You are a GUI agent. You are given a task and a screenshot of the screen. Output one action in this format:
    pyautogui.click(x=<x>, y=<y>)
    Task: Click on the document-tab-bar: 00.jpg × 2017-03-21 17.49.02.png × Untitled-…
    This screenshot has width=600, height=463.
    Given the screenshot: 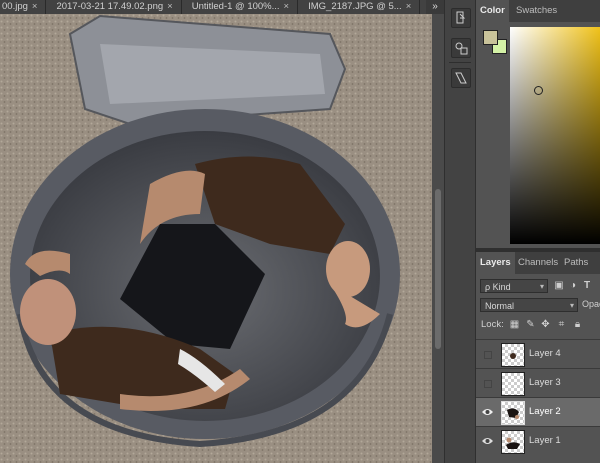 What is the action you would take?
    pyautogui.click(x=222, y=7)
    